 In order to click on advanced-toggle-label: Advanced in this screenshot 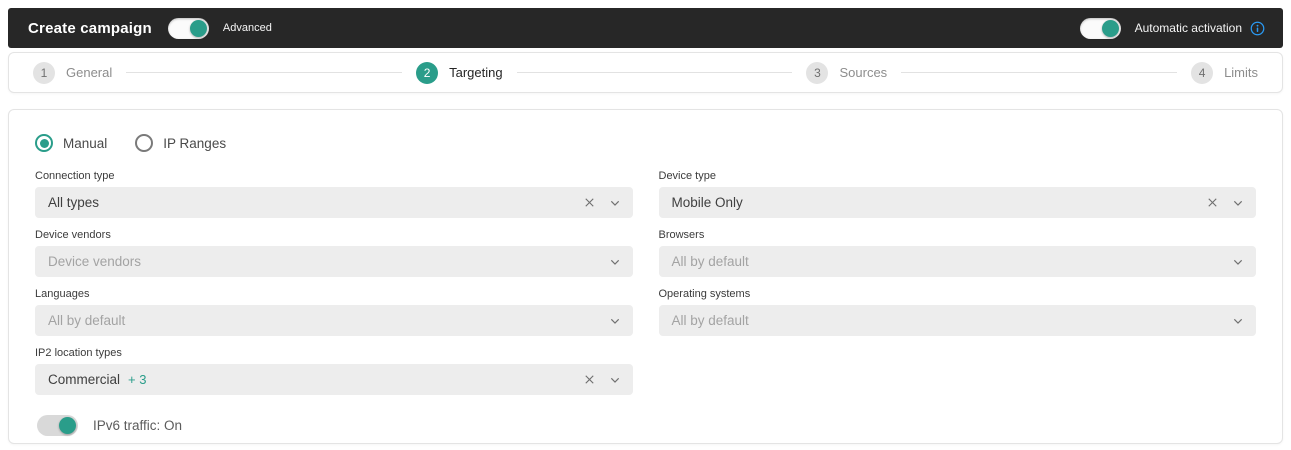, I will do `click(247, 28)`.